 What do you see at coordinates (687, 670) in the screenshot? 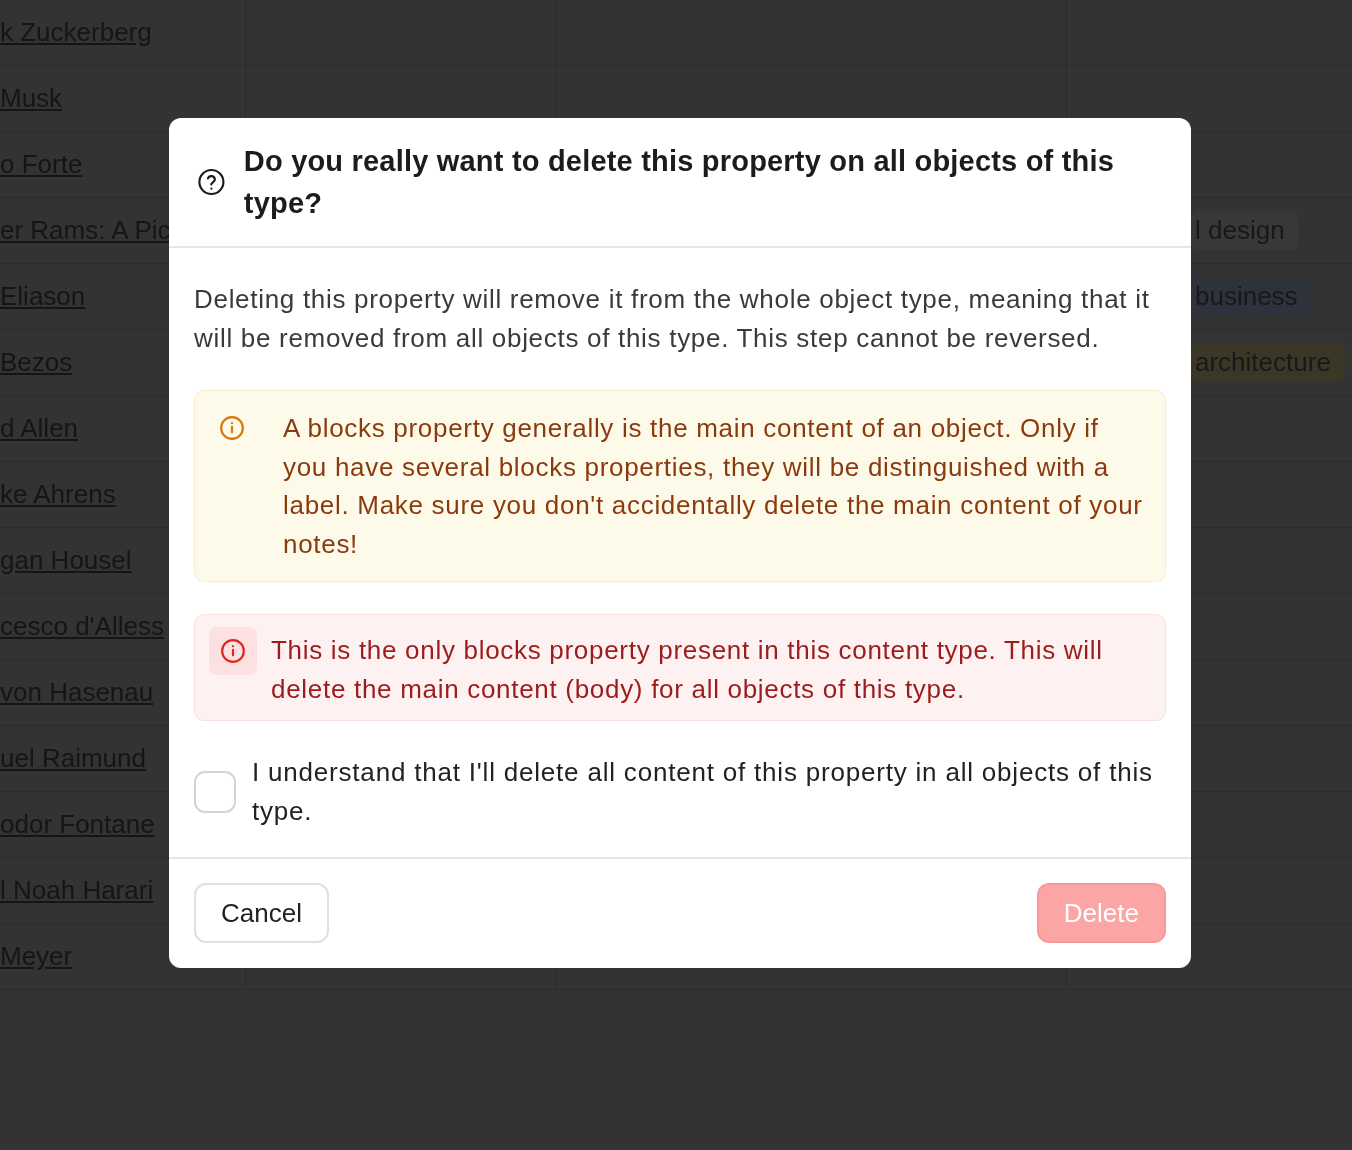
I see `alert-text: This is the only blocks property present in this content type. This will delete the main content (body) for all objects of this type.` at bounding box center [687, 670].